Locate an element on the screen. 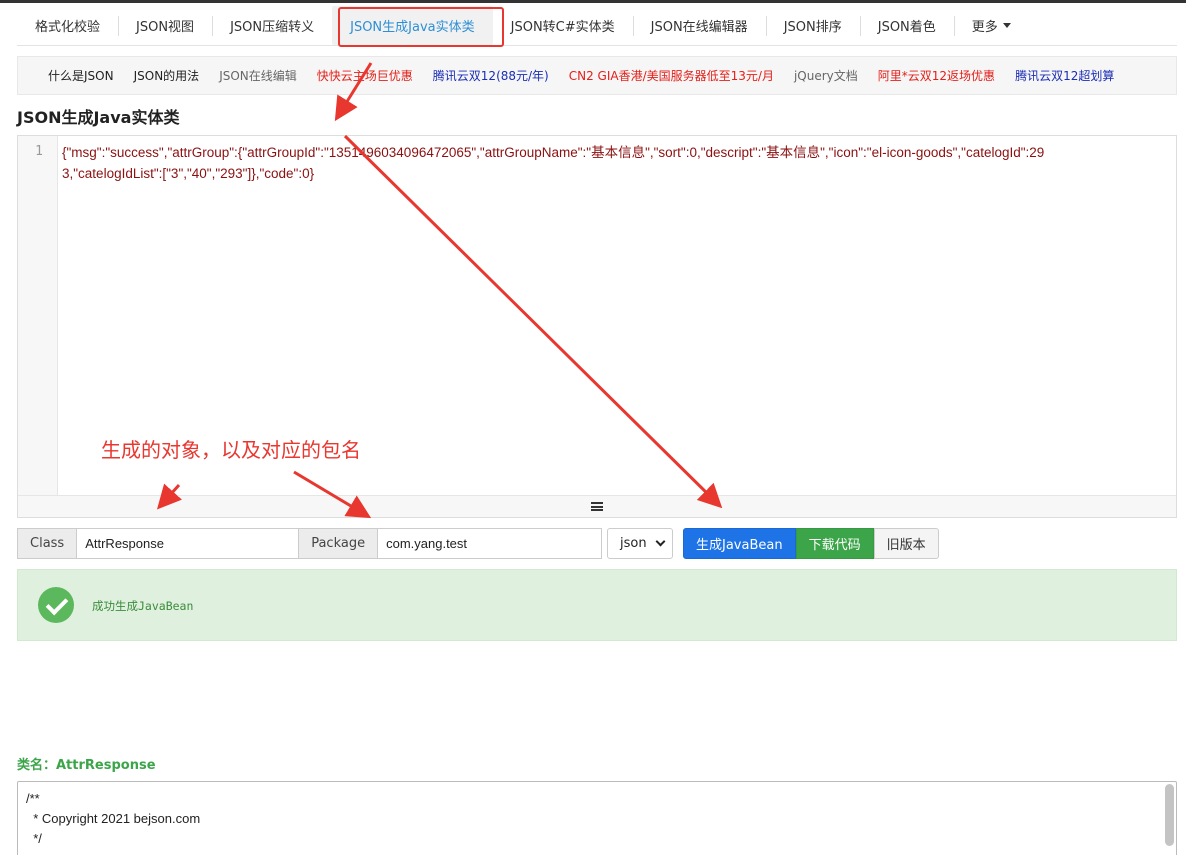 This screenshot has width=1186, height=855. format-select: json is located at coordinates (640, 543).